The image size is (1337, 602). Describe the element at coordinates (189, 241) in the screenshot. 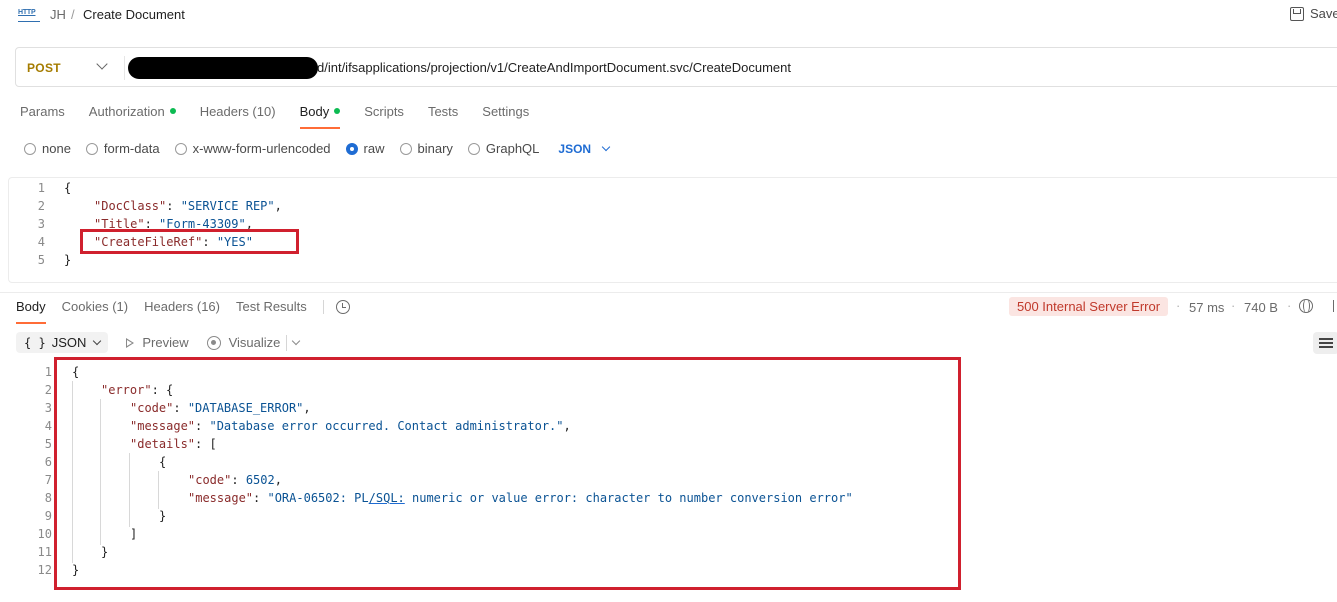

I see `highlight-box-request` at that location.